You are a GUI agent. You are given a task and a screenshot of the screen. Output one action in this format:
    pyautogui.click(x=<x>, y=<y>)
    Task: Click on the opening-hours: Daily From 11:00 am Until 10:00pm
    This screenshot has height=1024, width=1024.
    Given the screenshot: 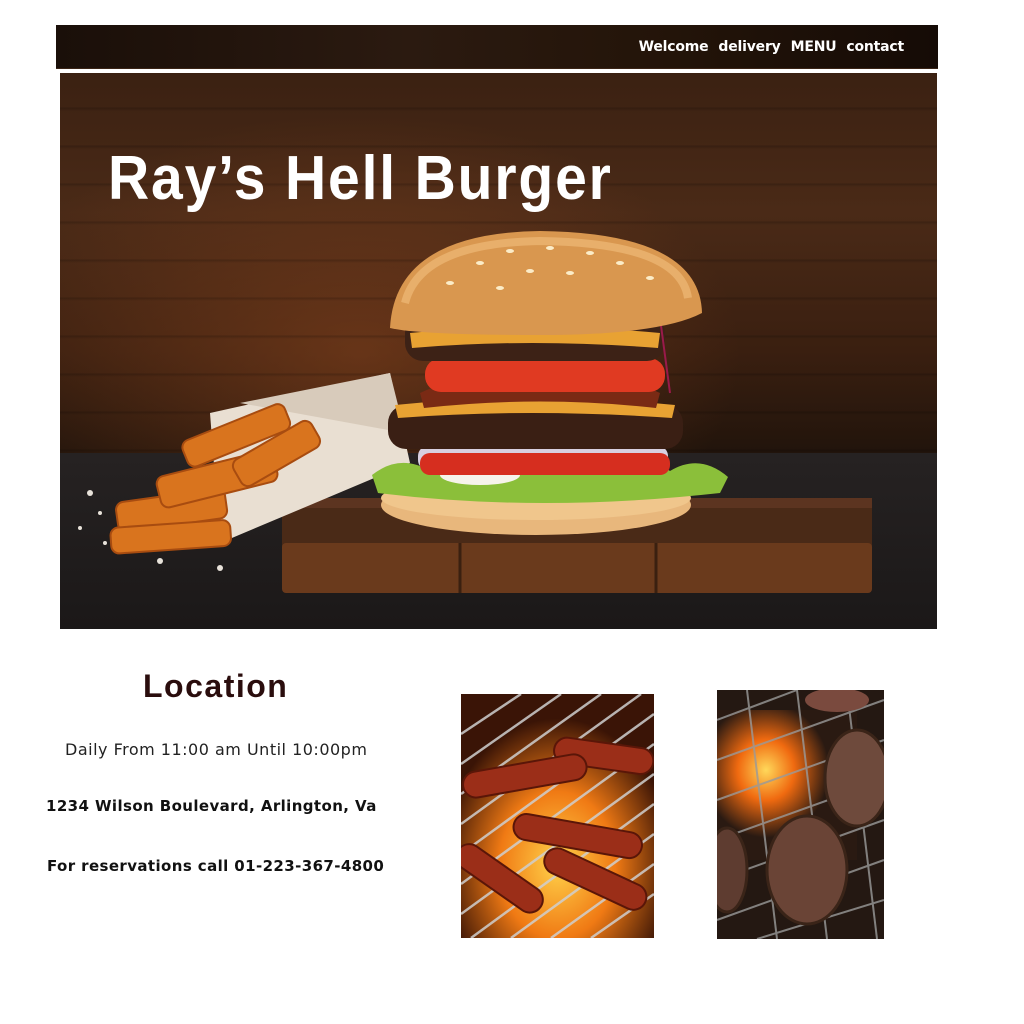 What is the action you would take?
    pyautogui.click(x=216, y=749)
    